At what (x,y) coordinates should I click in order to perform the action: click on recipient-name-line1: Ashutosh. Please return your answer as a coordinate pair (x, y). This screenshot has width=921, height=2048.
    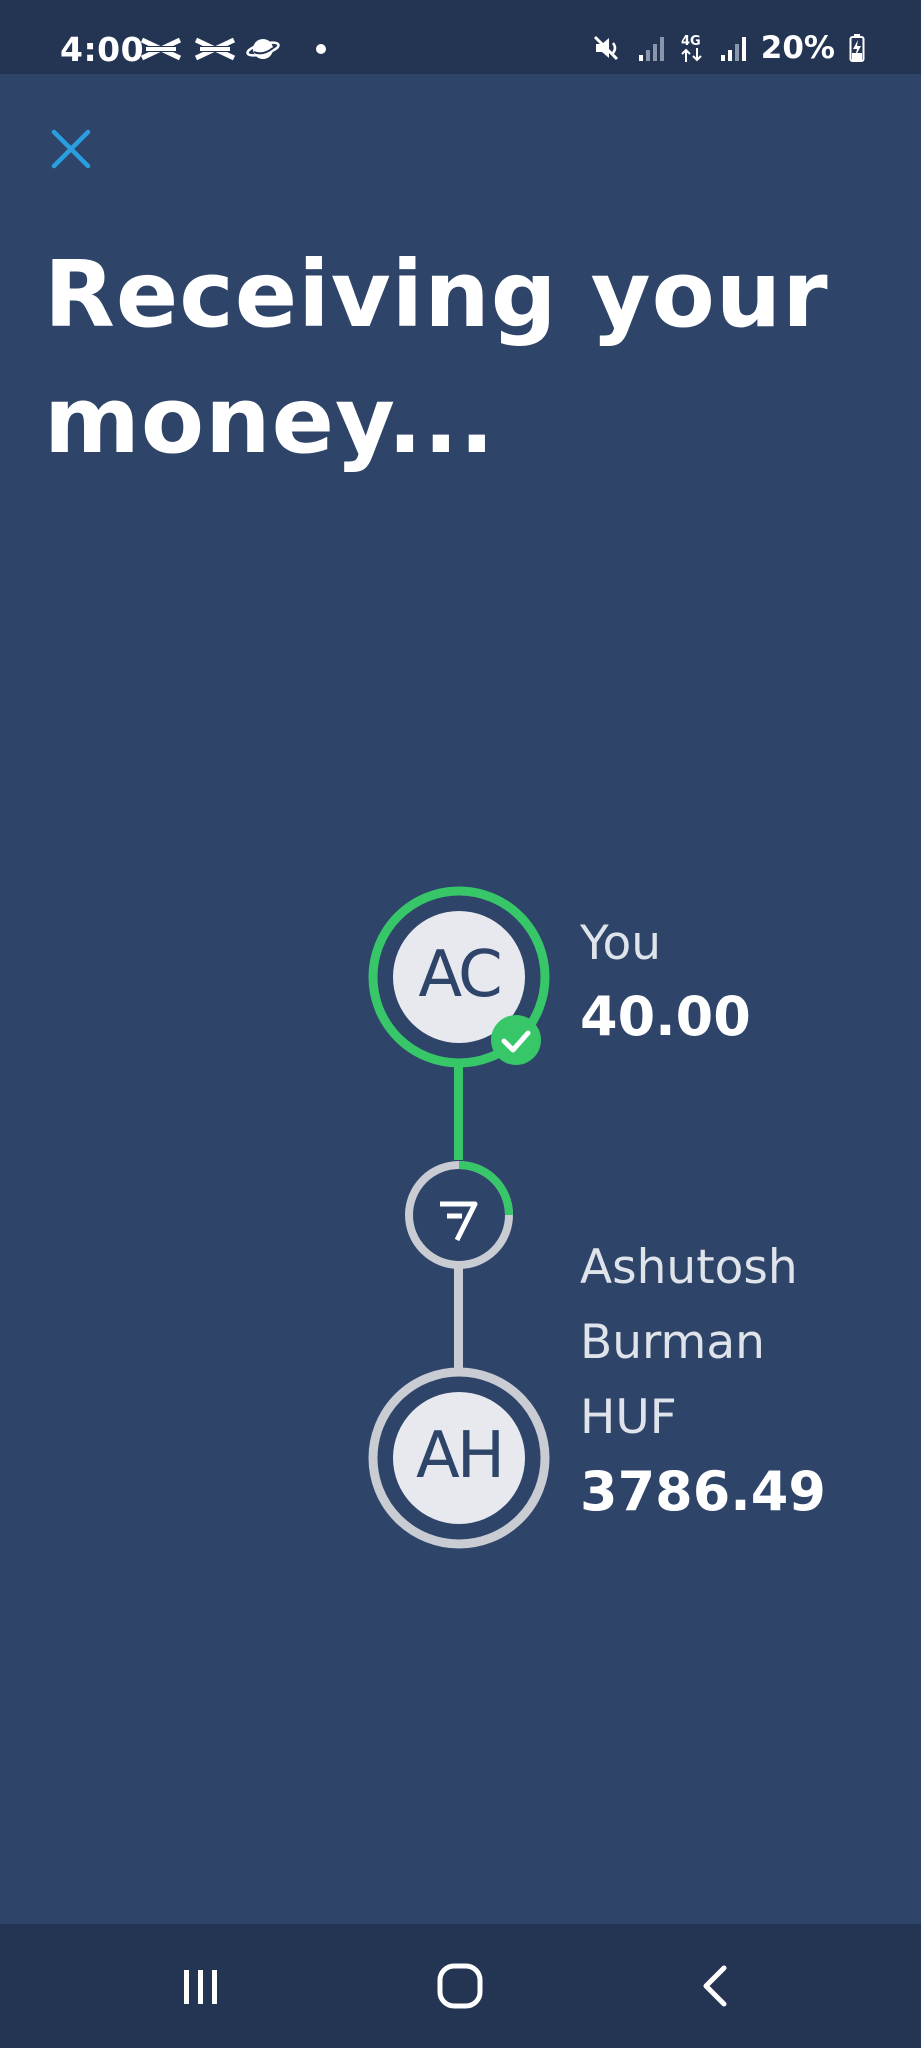
    Looking at the image, I should click on (689, 1267).